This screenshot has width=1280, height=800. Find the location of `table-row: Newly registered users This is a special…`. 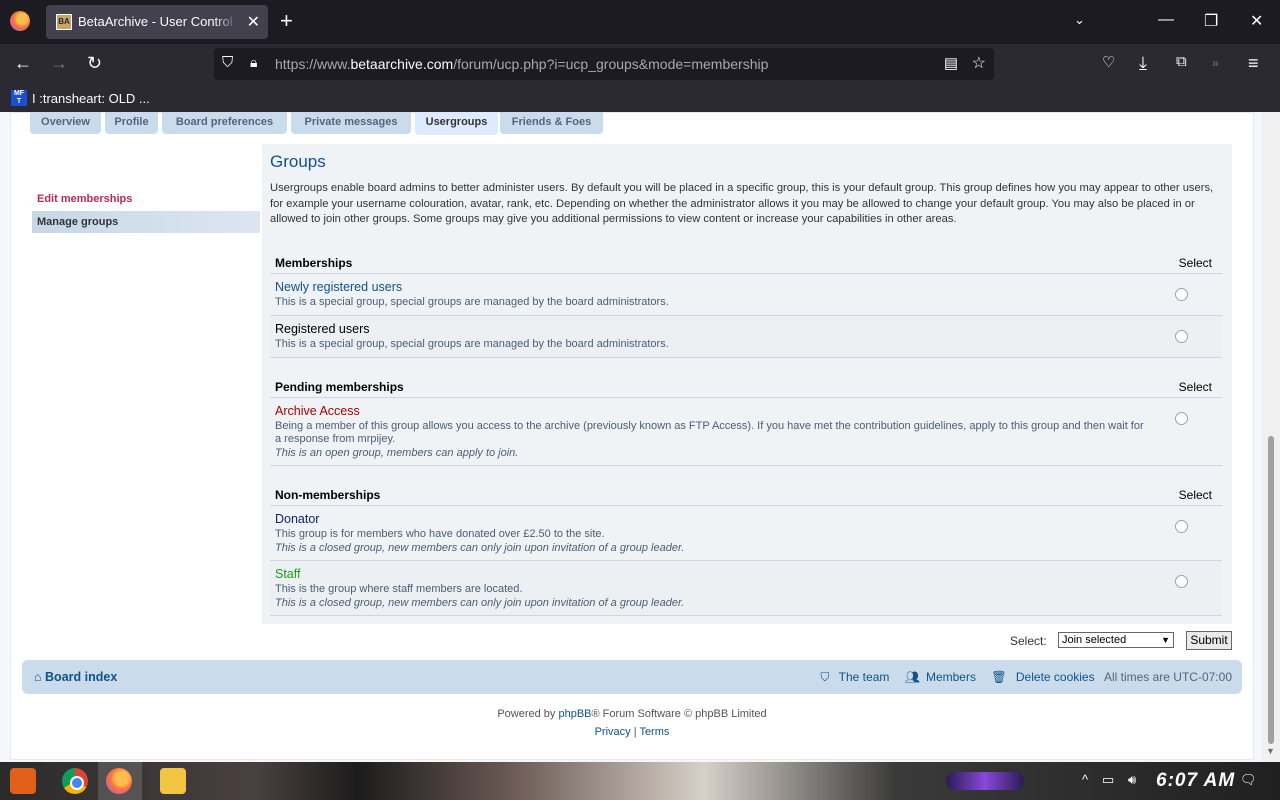

table-row: Newly registered users This is a special… is located at coordinates (746, 295).